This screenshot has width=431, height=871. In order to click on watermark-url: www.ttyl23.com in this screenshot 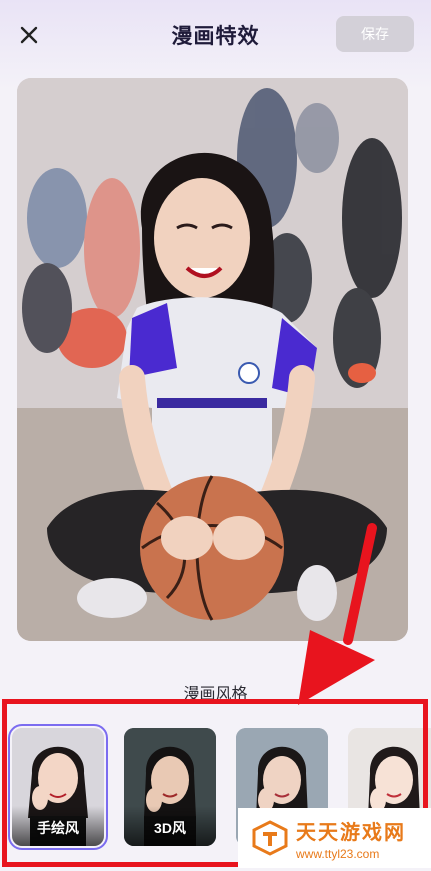, I will do `click(338, 853)`.